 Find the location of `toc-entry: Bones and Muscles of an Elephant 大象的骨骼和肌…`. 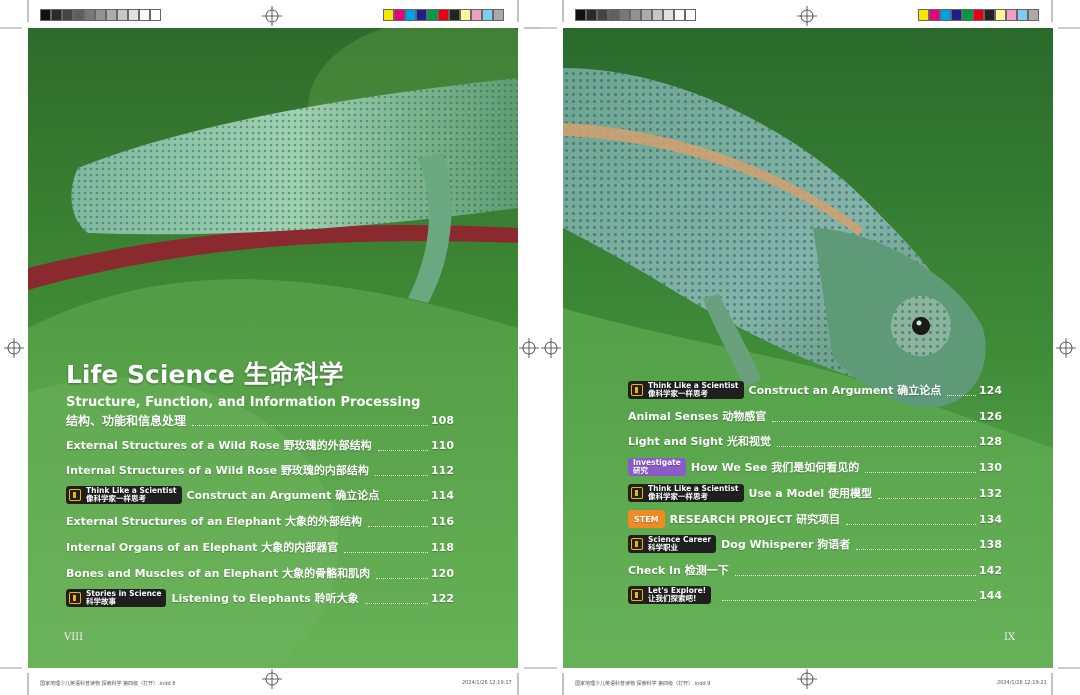

toc-entry: Bones and Muscles of an Elephant 大象的骨骼和肌… is located at coordinates (260, 573).